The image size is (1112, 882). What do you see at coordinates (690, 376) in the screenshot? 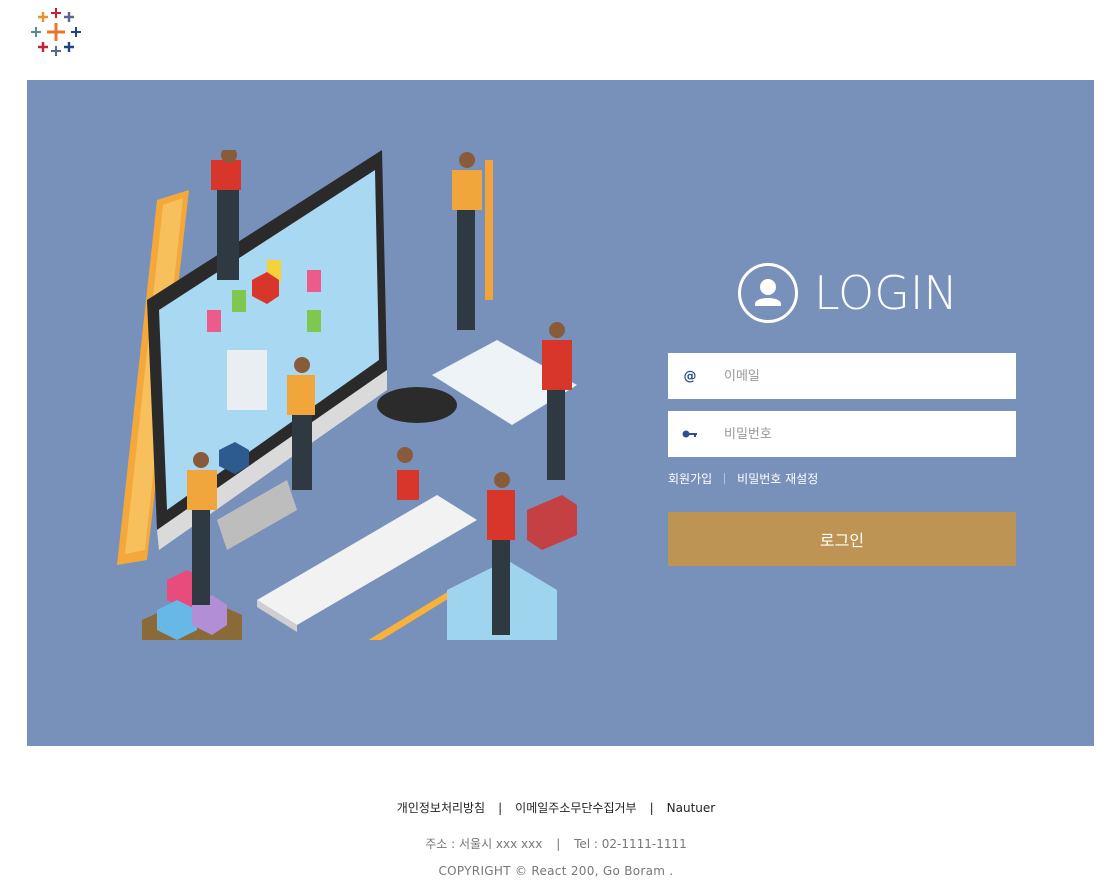
I see `at-sign-icon: @` at bounding box center [690, 376].